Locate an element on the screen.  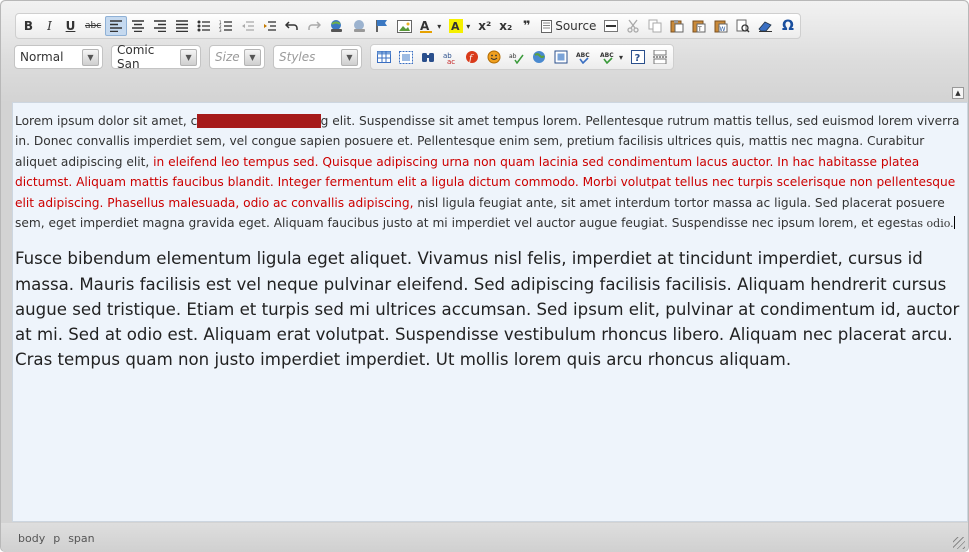
justify-button is located at coordinates (182, 26).